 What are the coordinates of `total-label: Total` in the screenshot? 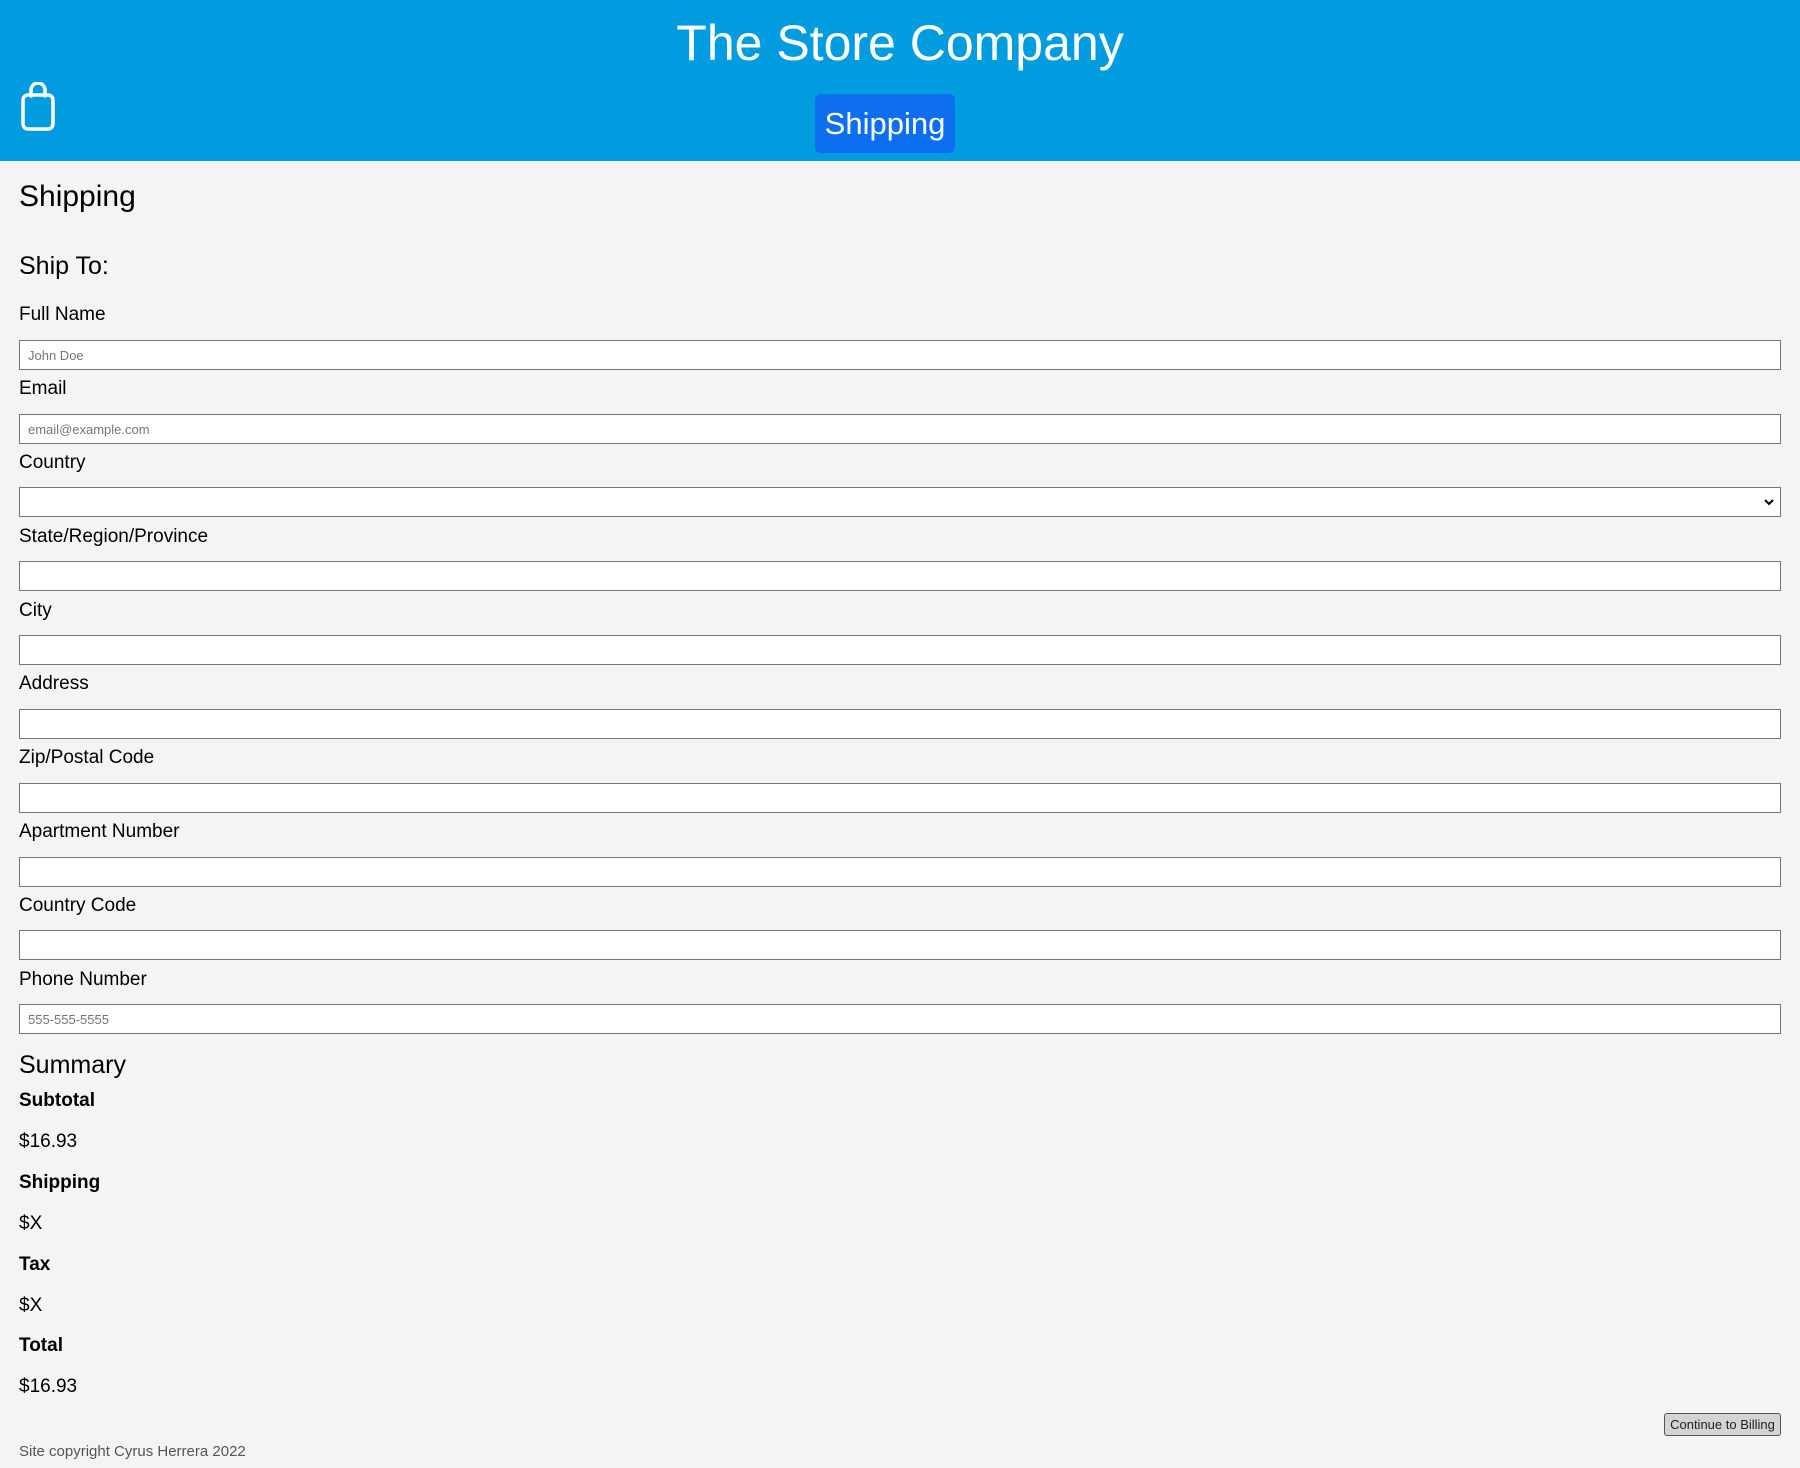 It's located at (41, 1345).